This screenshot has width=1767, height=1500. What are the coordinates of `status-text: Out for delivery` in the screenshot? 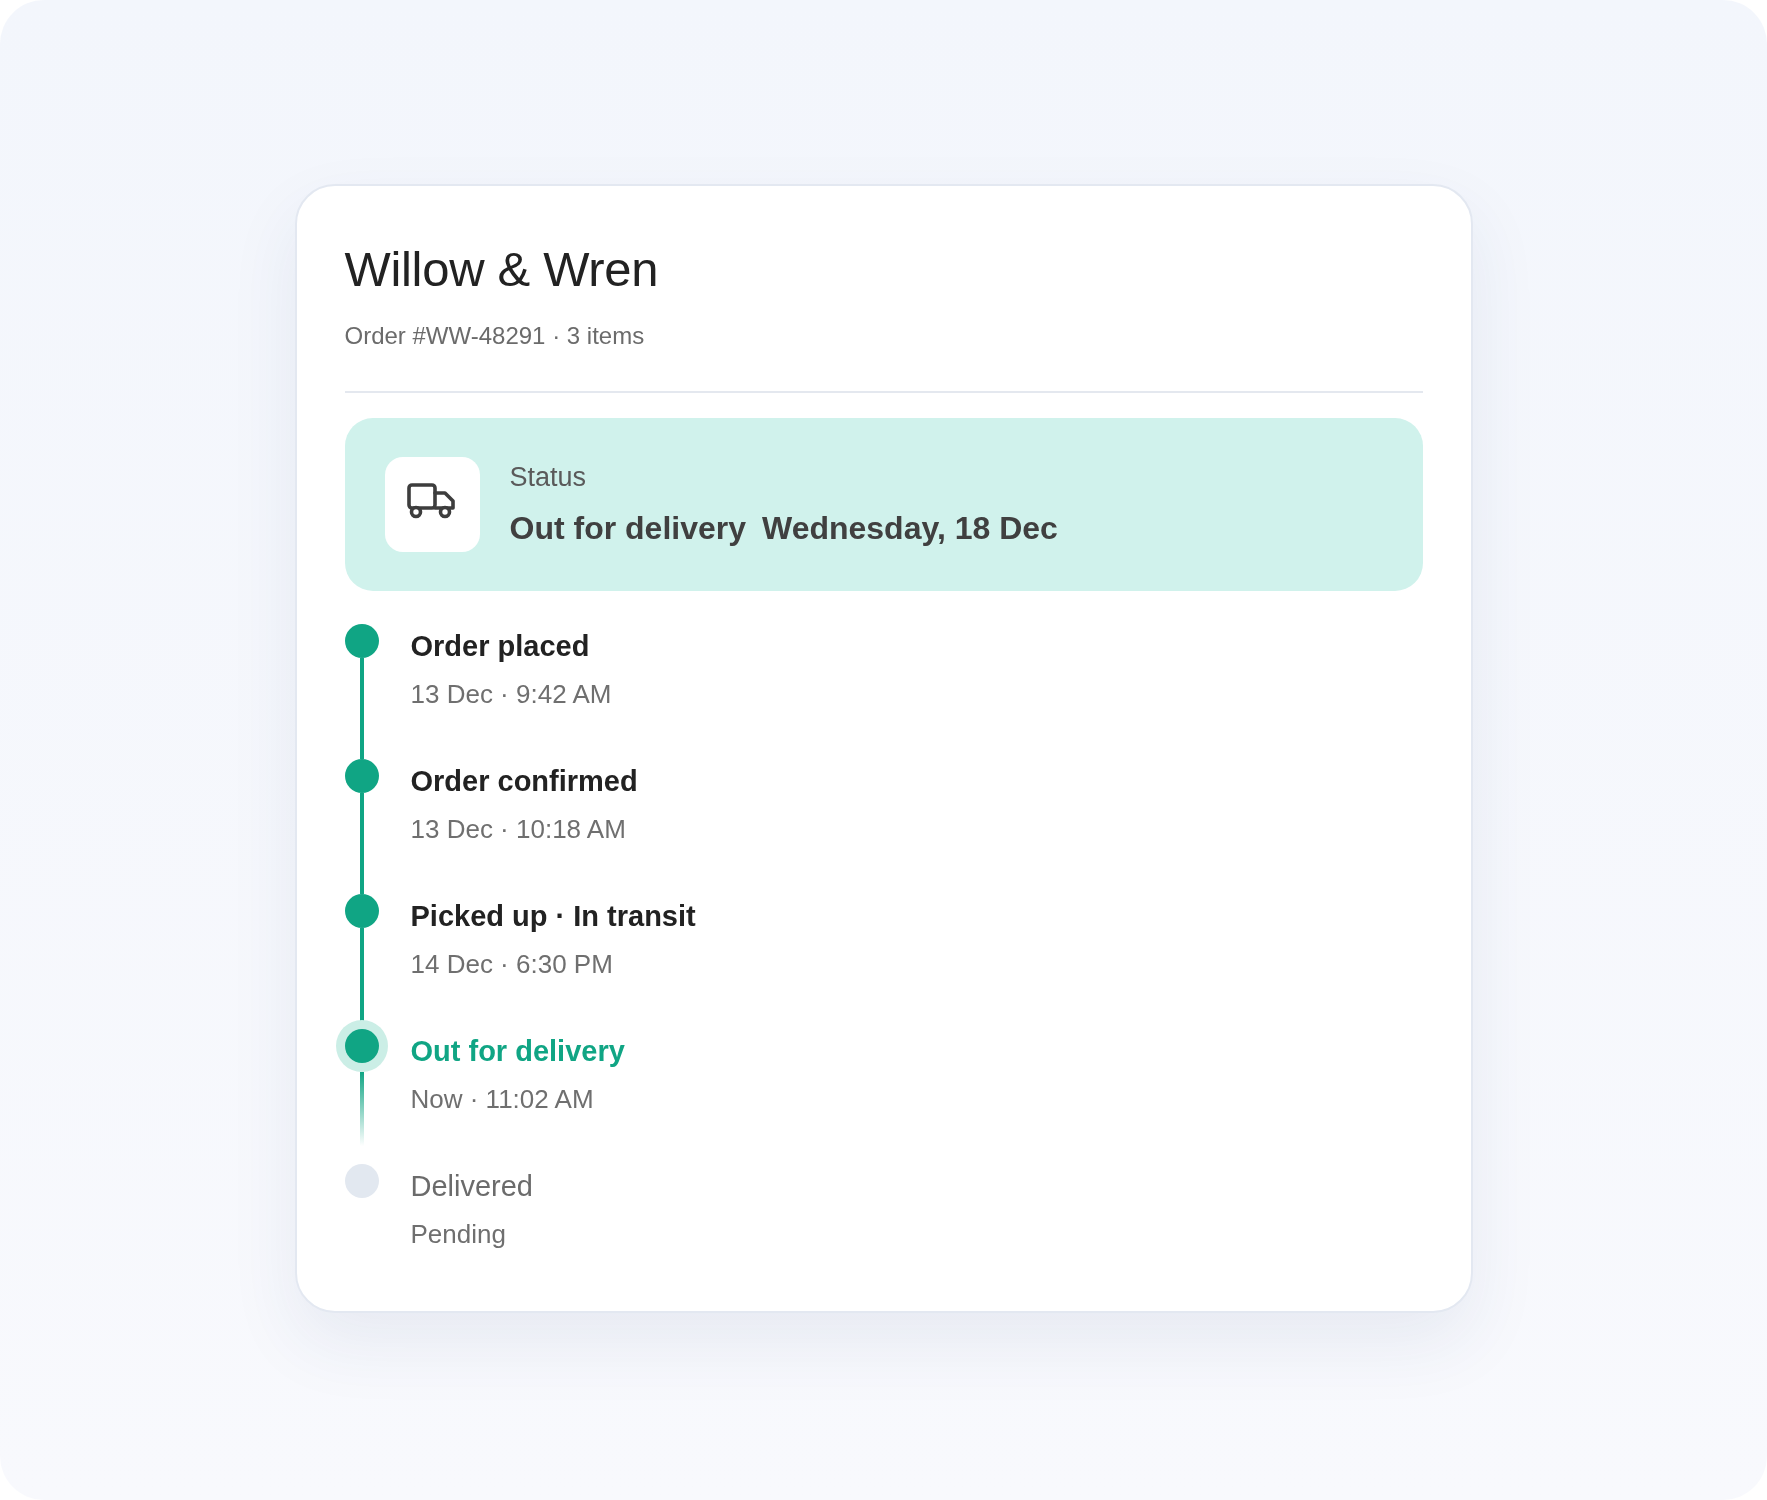 It's located at (627, 528).